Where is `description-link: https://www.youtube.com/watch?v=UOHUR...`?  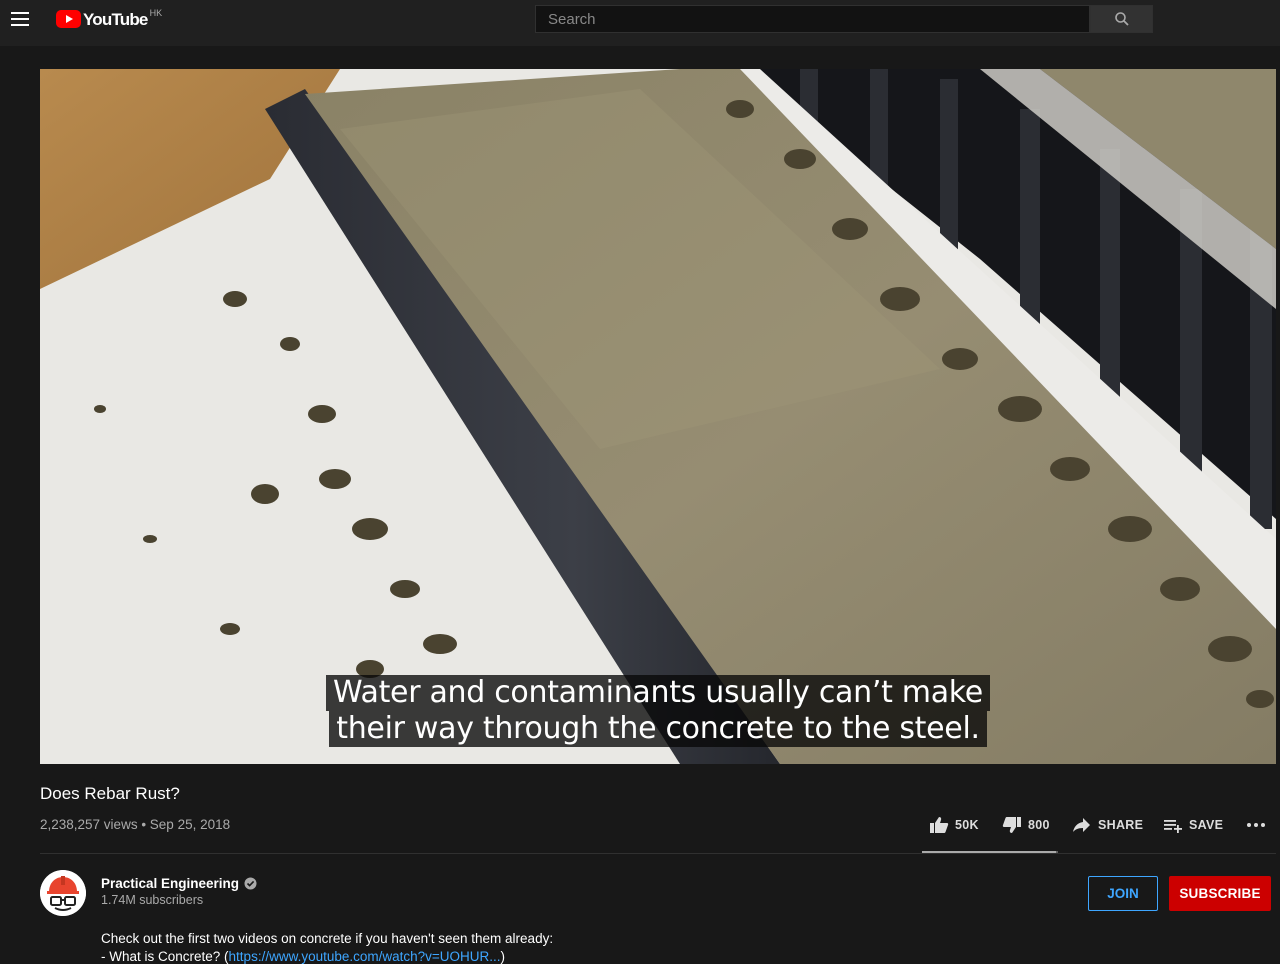 description-link: https://www.youtube.com/watch?v=UOHUR... is located at coordinates (365, 956).